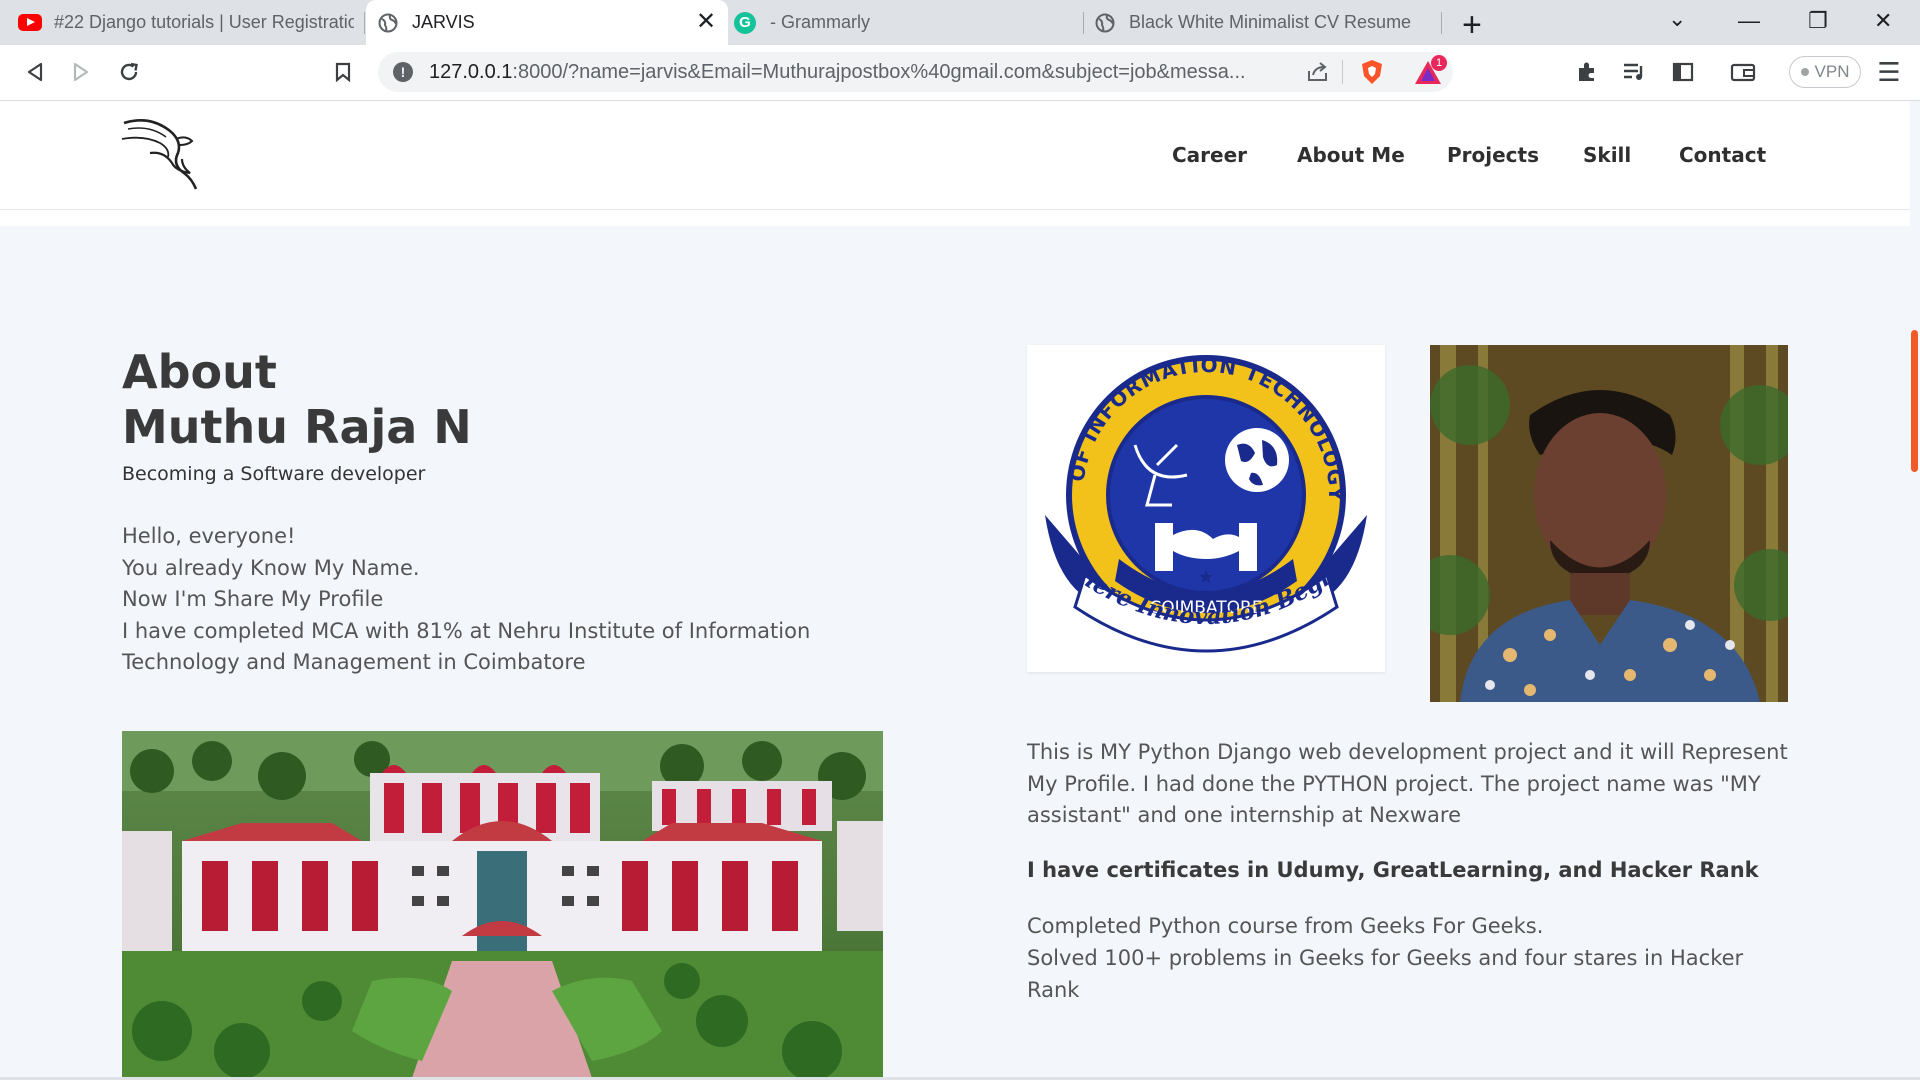 This screenshot has width=1920, height=1080. I want to click on reload-icon, so click(129, 72).